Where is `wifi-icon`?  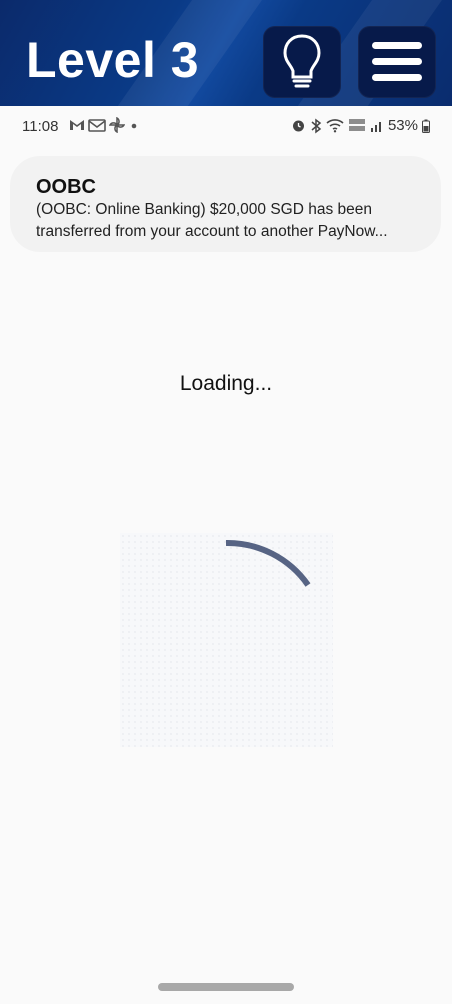
wifi-icon is located at coordinates (335, 126).